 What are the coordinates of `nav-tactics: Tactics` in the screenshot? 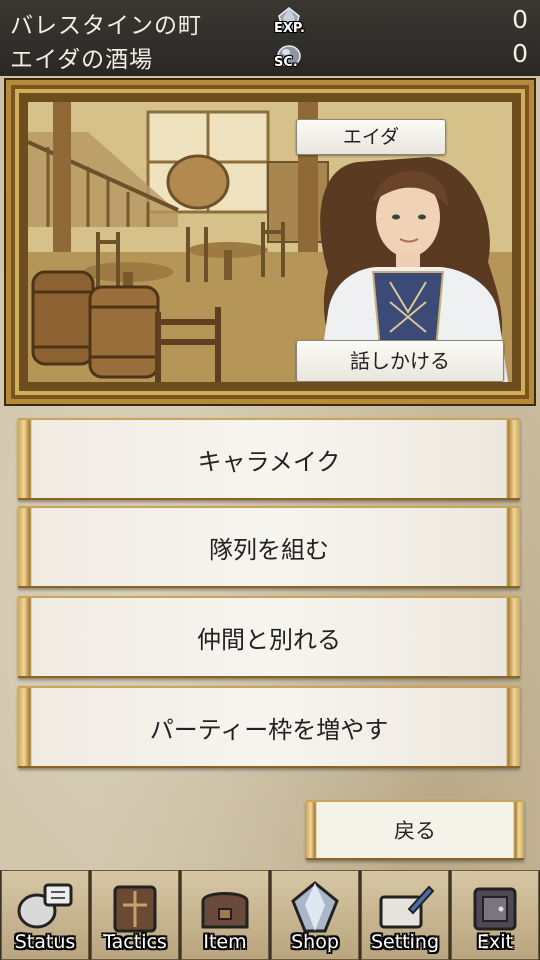 It's located at (135, 915).